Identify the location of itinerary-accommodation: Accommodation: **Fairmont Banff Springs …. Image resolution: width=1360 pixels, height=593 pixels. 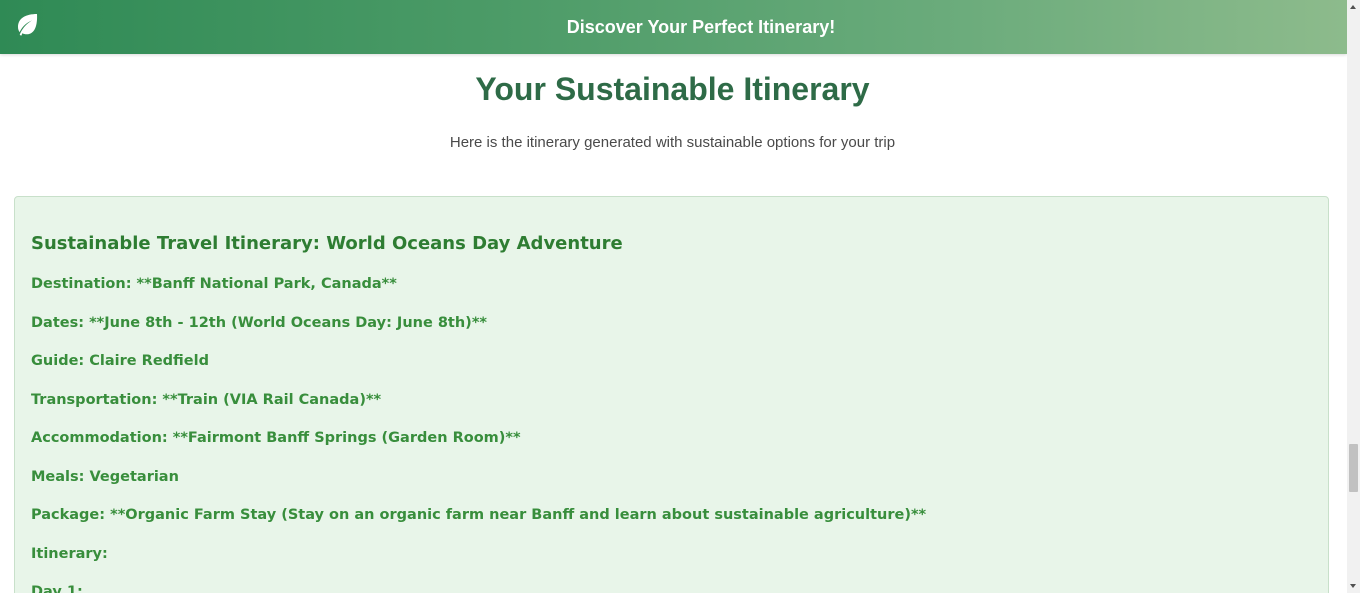
(276, 438).